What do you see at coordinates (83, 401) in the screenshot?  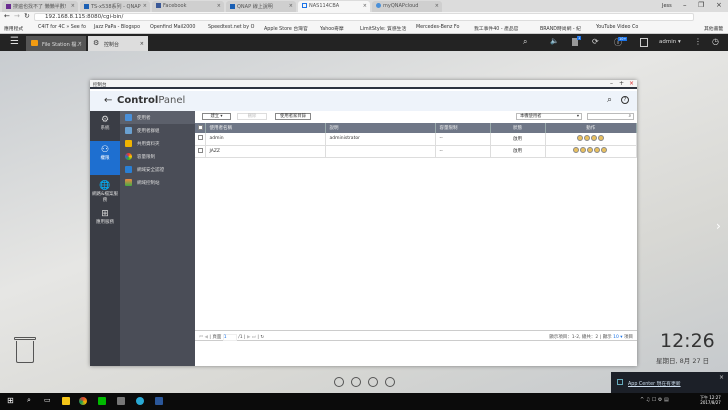 I see `chrome-icon` at bounding box center [83, 401].